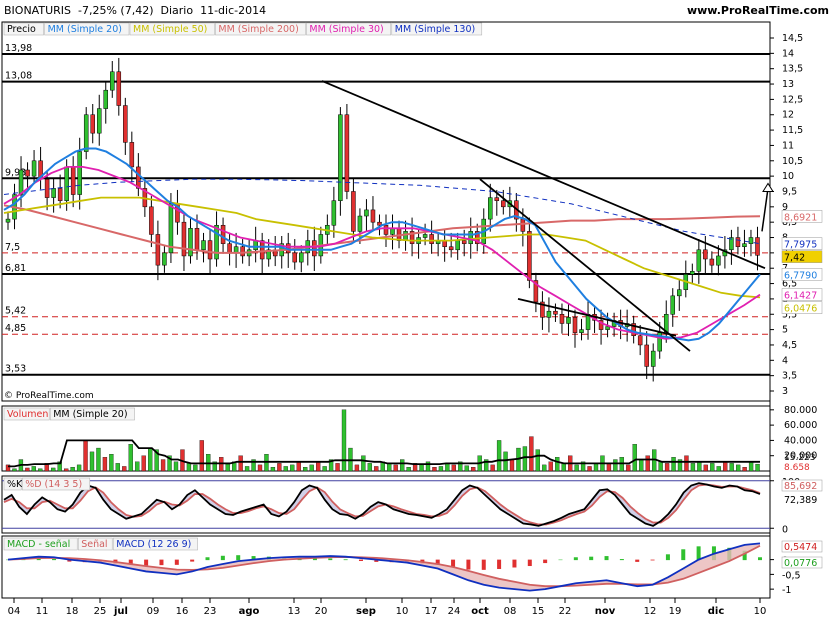 This screenshot has width=835, height=620. I want to click on price-y-tick-label: 9,5, so click(789, 191).